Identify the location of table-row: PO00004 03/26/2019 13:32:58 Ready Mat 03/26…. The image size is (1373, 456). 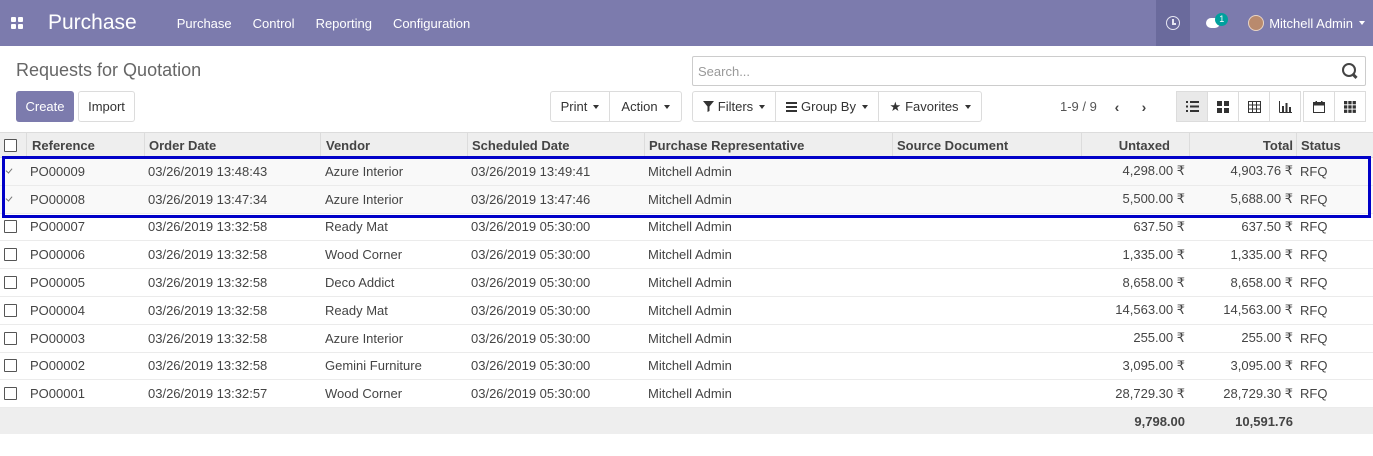
(686, 311).